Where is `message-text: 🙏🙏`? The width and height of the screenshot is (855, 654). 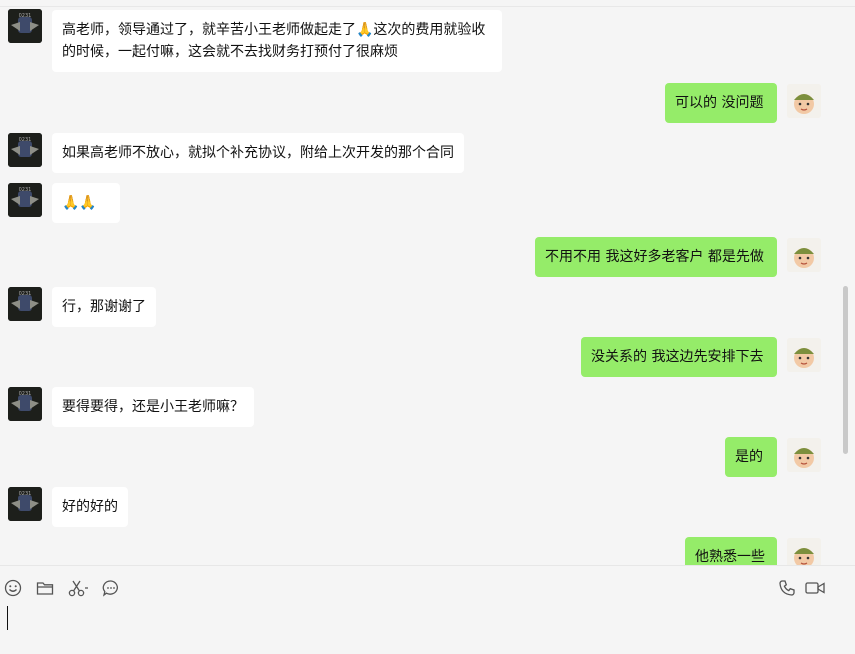
message-text: 🙏🙏 is located at coordinates (79, 203).